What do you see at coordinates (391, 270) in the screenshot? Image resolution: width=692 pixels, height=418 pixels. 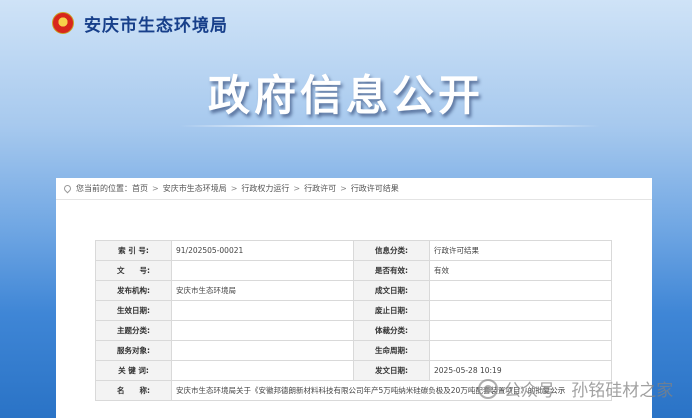 I see `field-label: 是否有效:` at bounding box center [391, 270].